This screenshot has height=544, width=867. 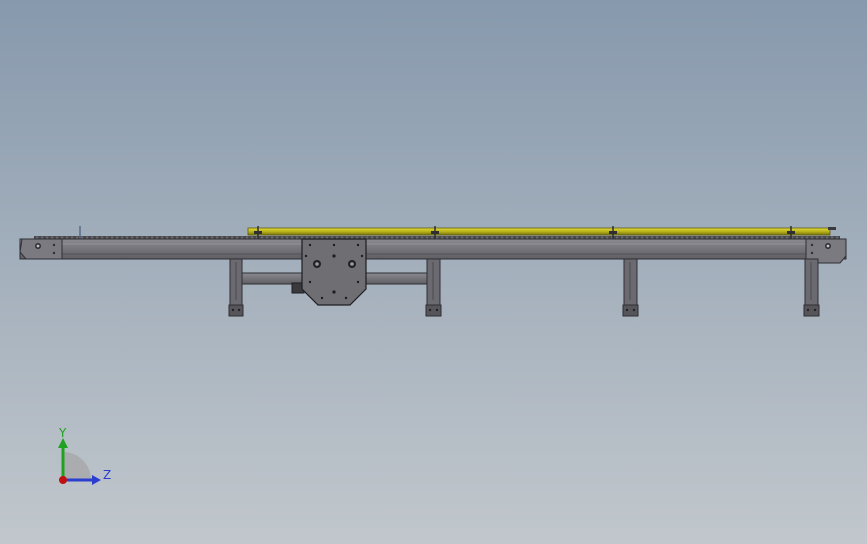 What do you see at coordinates (62, 433) in the screenshot?
I see `y-axis-label: Y` at bounding box center [62, 433].